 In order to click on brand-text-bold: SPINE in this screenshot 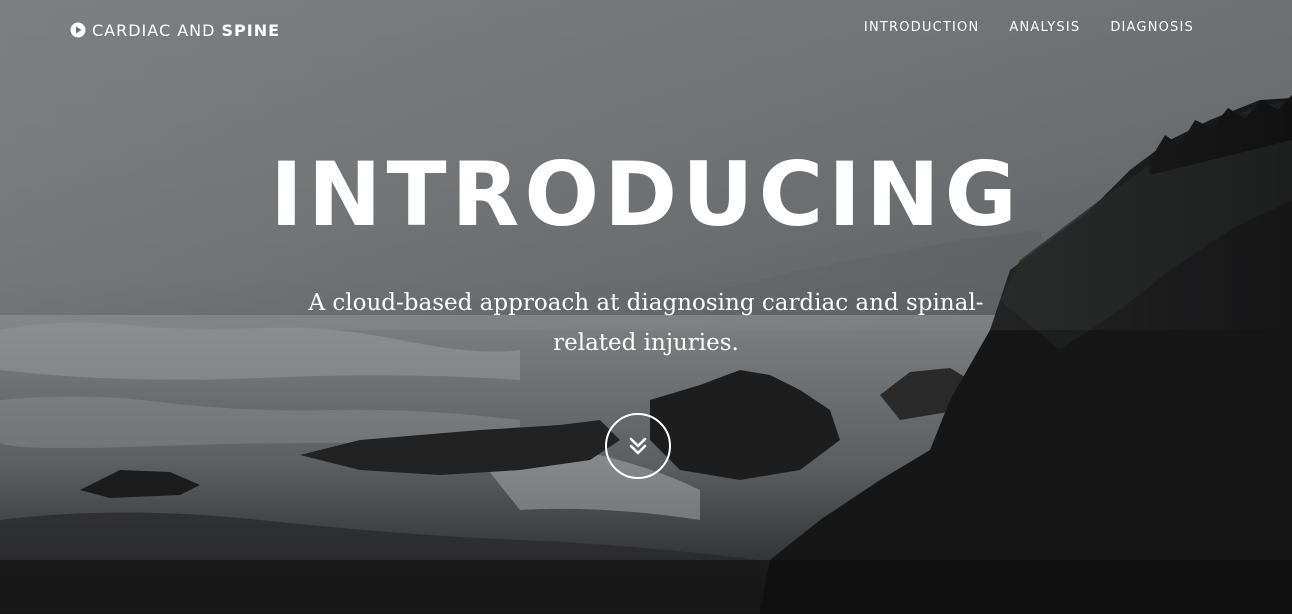, I will do `click(251, 30)`.